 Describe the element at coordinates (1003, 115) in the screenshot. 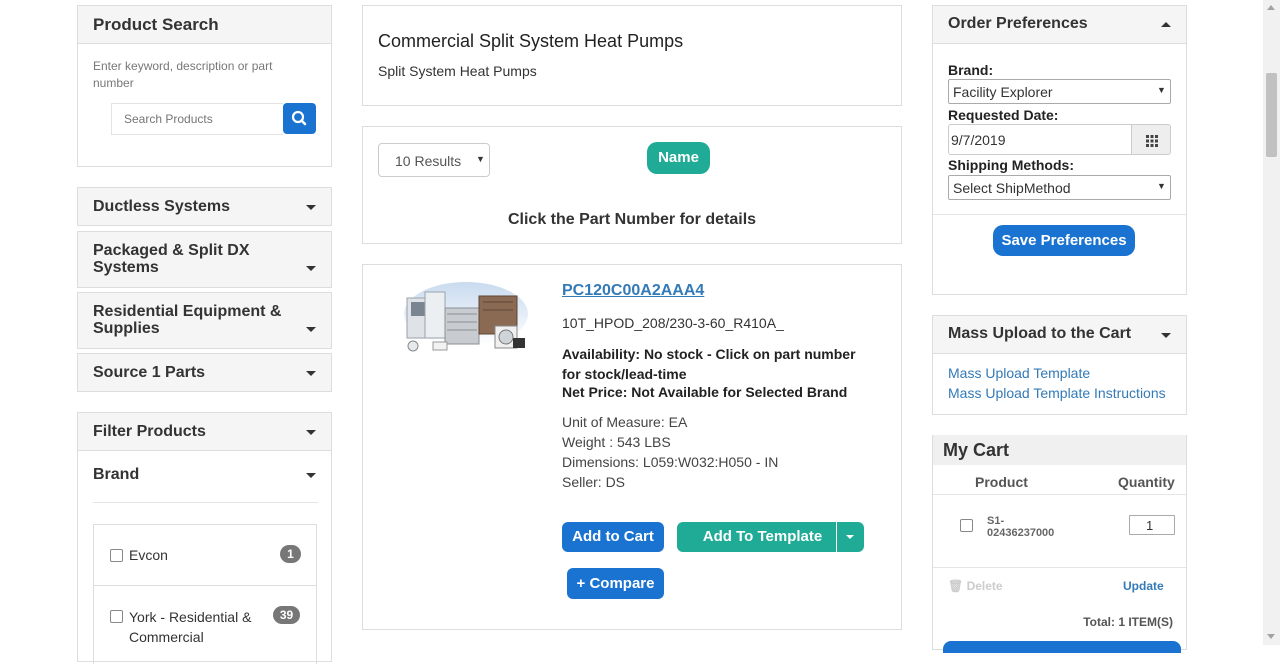

I see `requested-date-label: Requested Date:` at that location.